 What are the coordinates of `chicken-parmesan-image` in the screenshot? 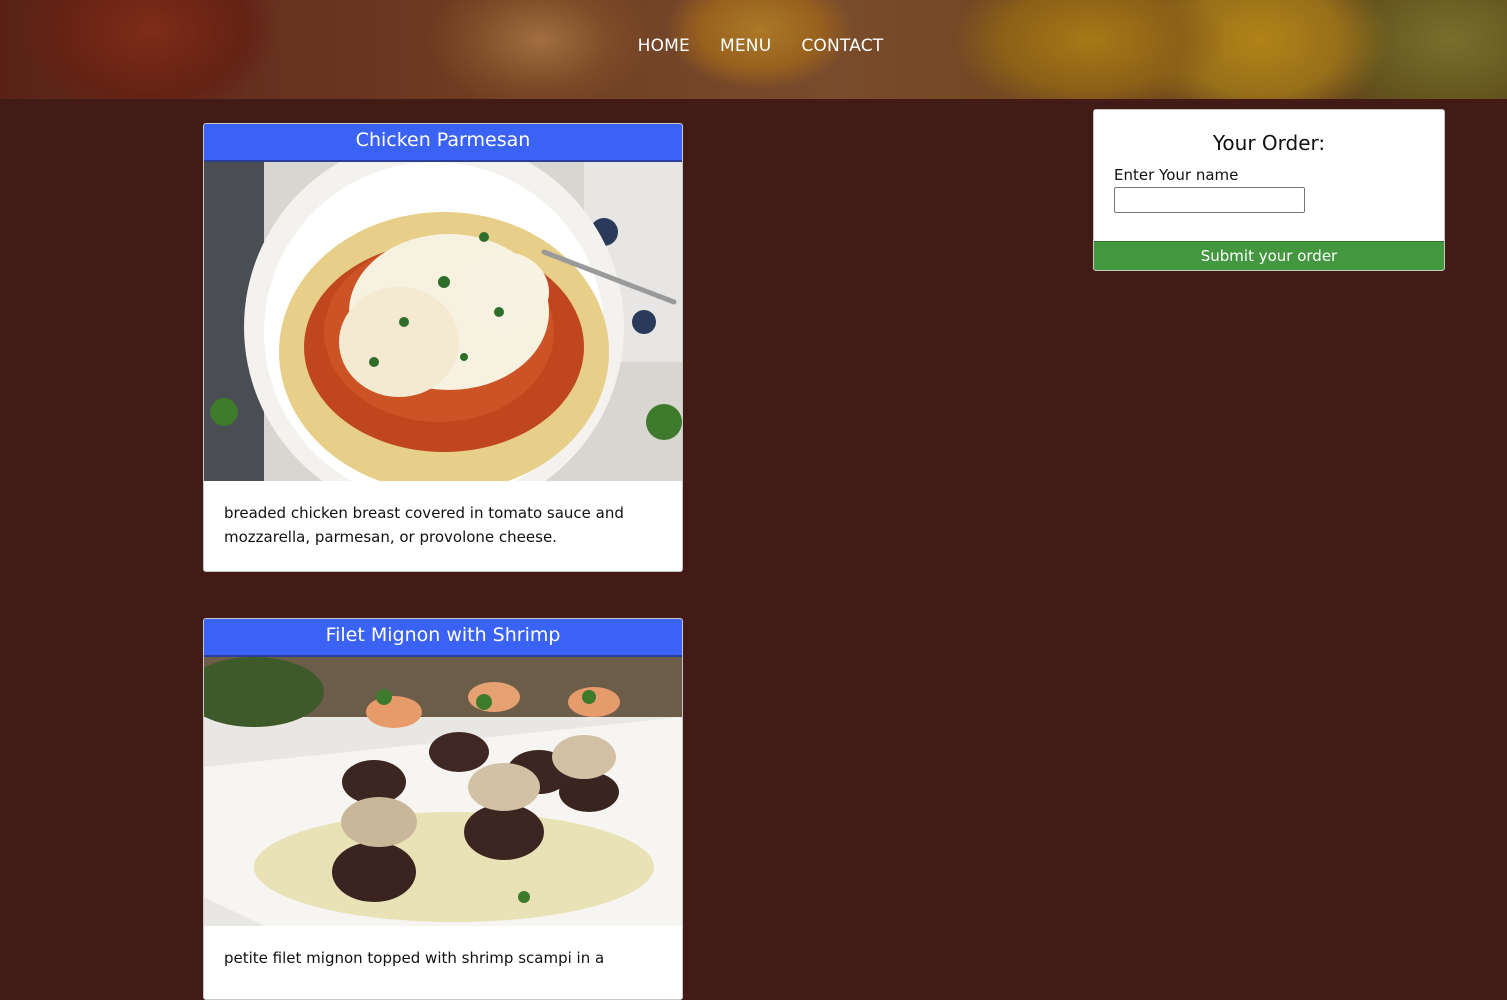 It's located at (443, 321).